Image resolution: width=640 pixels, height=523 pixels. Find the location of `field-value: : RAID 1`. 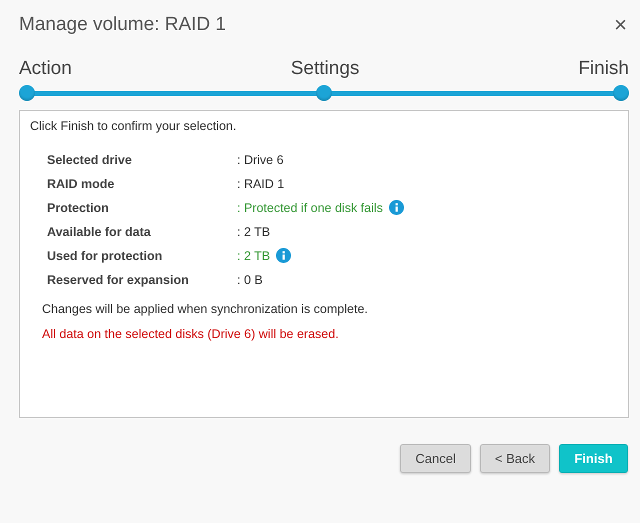

field-value: : RAID 1 is located at coordinates (260, 183).